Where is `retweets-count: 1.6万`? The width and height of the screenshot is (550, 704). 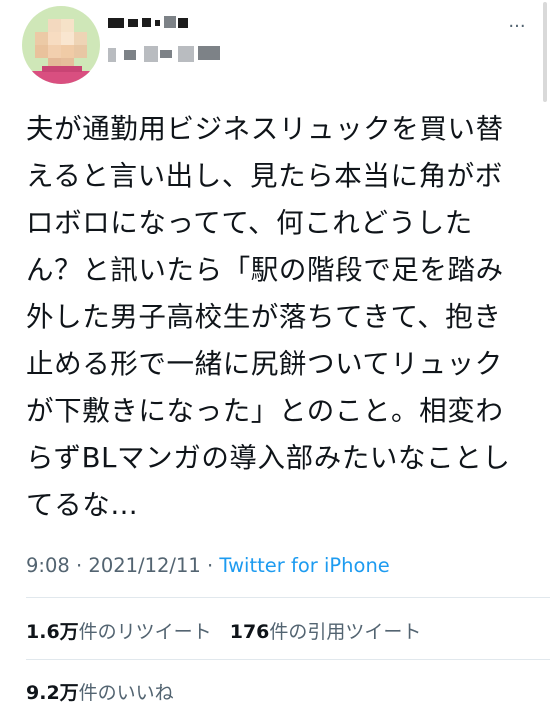
retweets-count: 1.6万 is located at coordinates (52, 632).